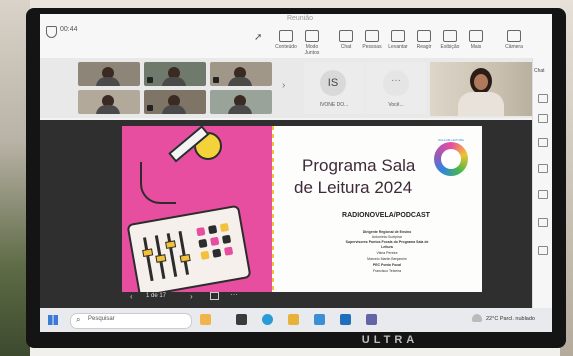 The image size is (573, 356). I want to click on emoji-icon, so click(424, 36).